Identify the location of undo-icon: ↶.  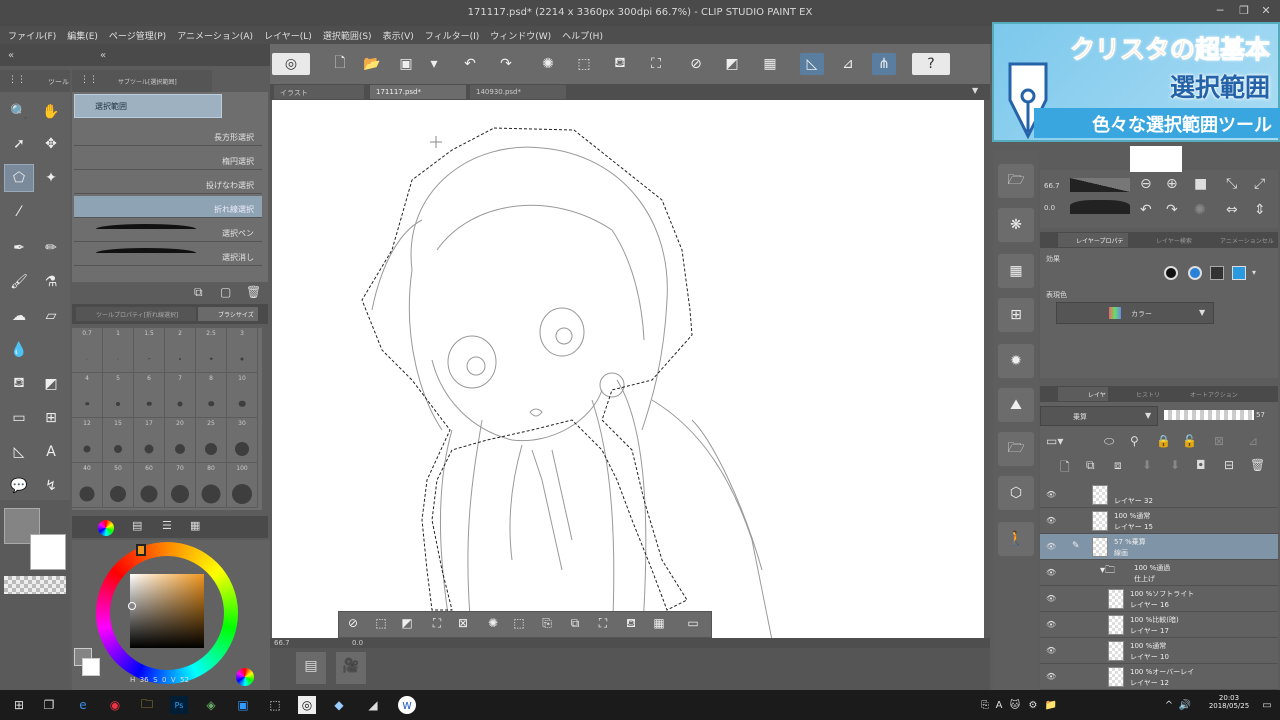
(470, 64).